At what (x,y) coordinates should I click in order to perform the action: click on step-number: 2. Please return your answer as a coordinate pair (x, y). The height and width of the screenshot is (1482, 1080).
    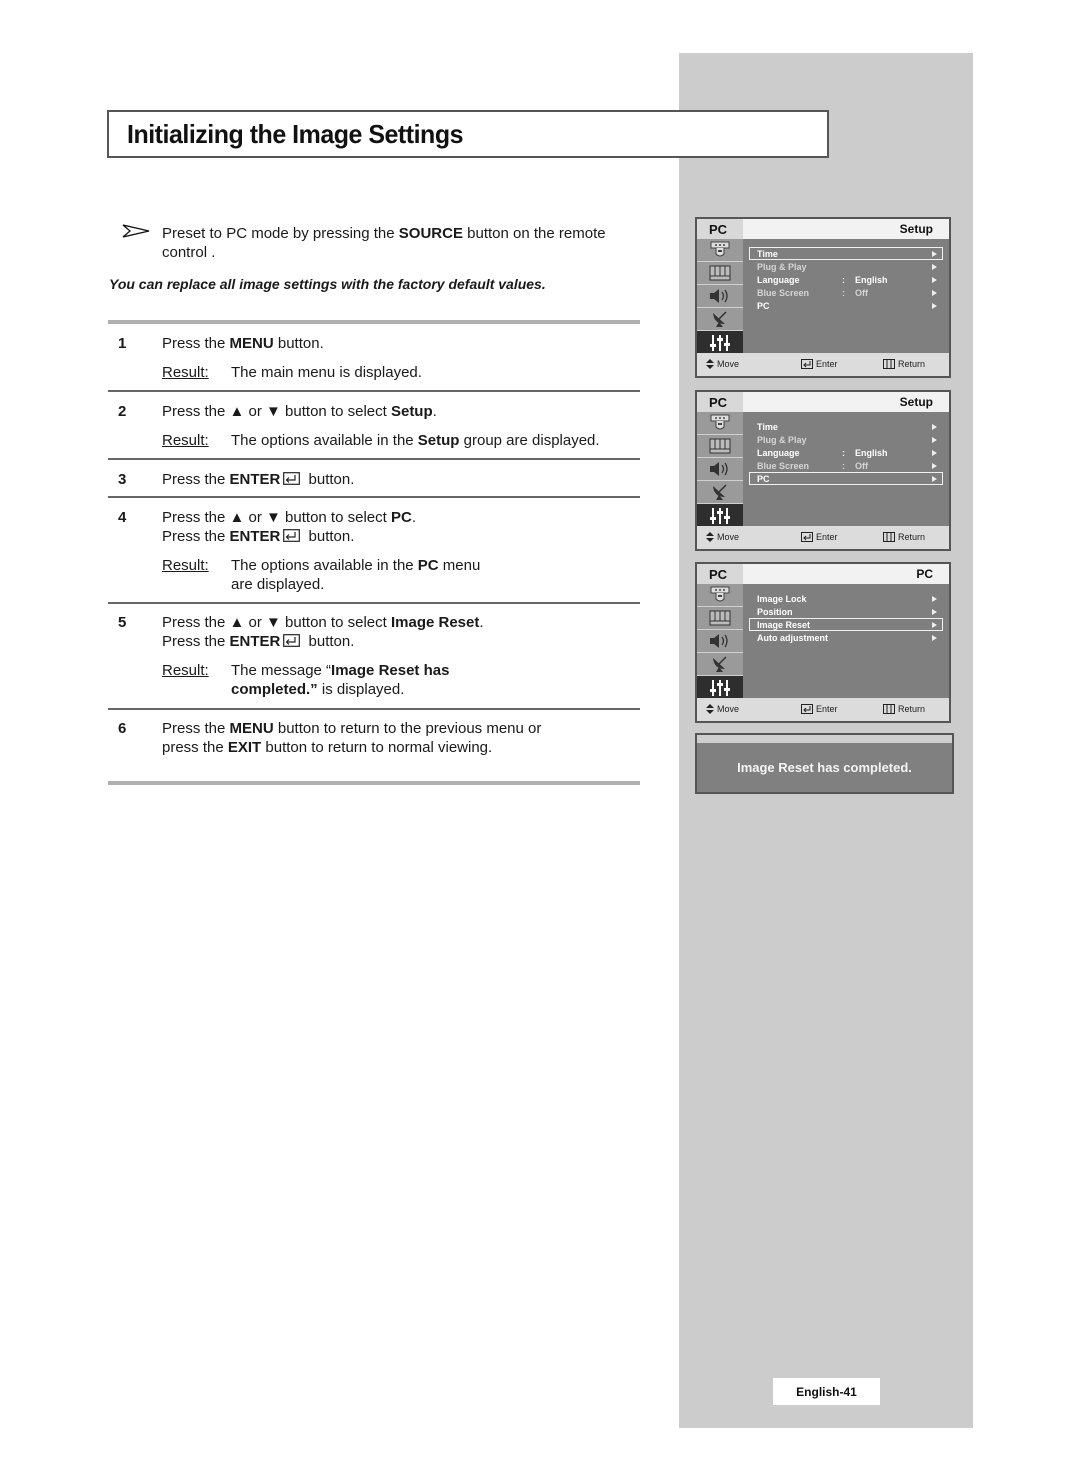
    Looking at the image, I should click on (122, 411).